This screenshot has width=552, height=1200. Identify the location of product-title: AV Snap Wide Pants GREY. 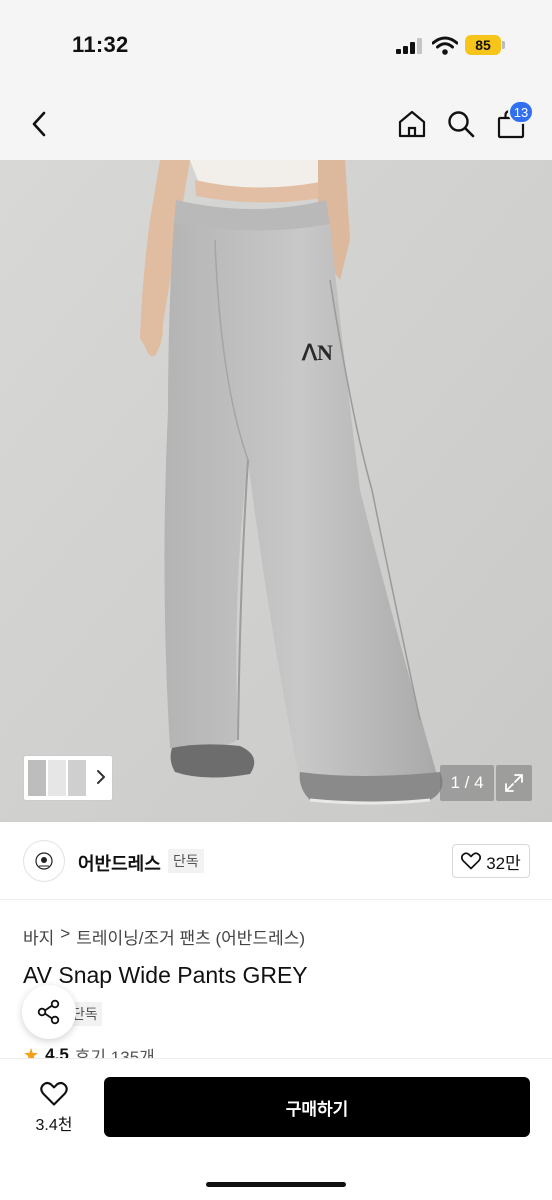
(165, 975).